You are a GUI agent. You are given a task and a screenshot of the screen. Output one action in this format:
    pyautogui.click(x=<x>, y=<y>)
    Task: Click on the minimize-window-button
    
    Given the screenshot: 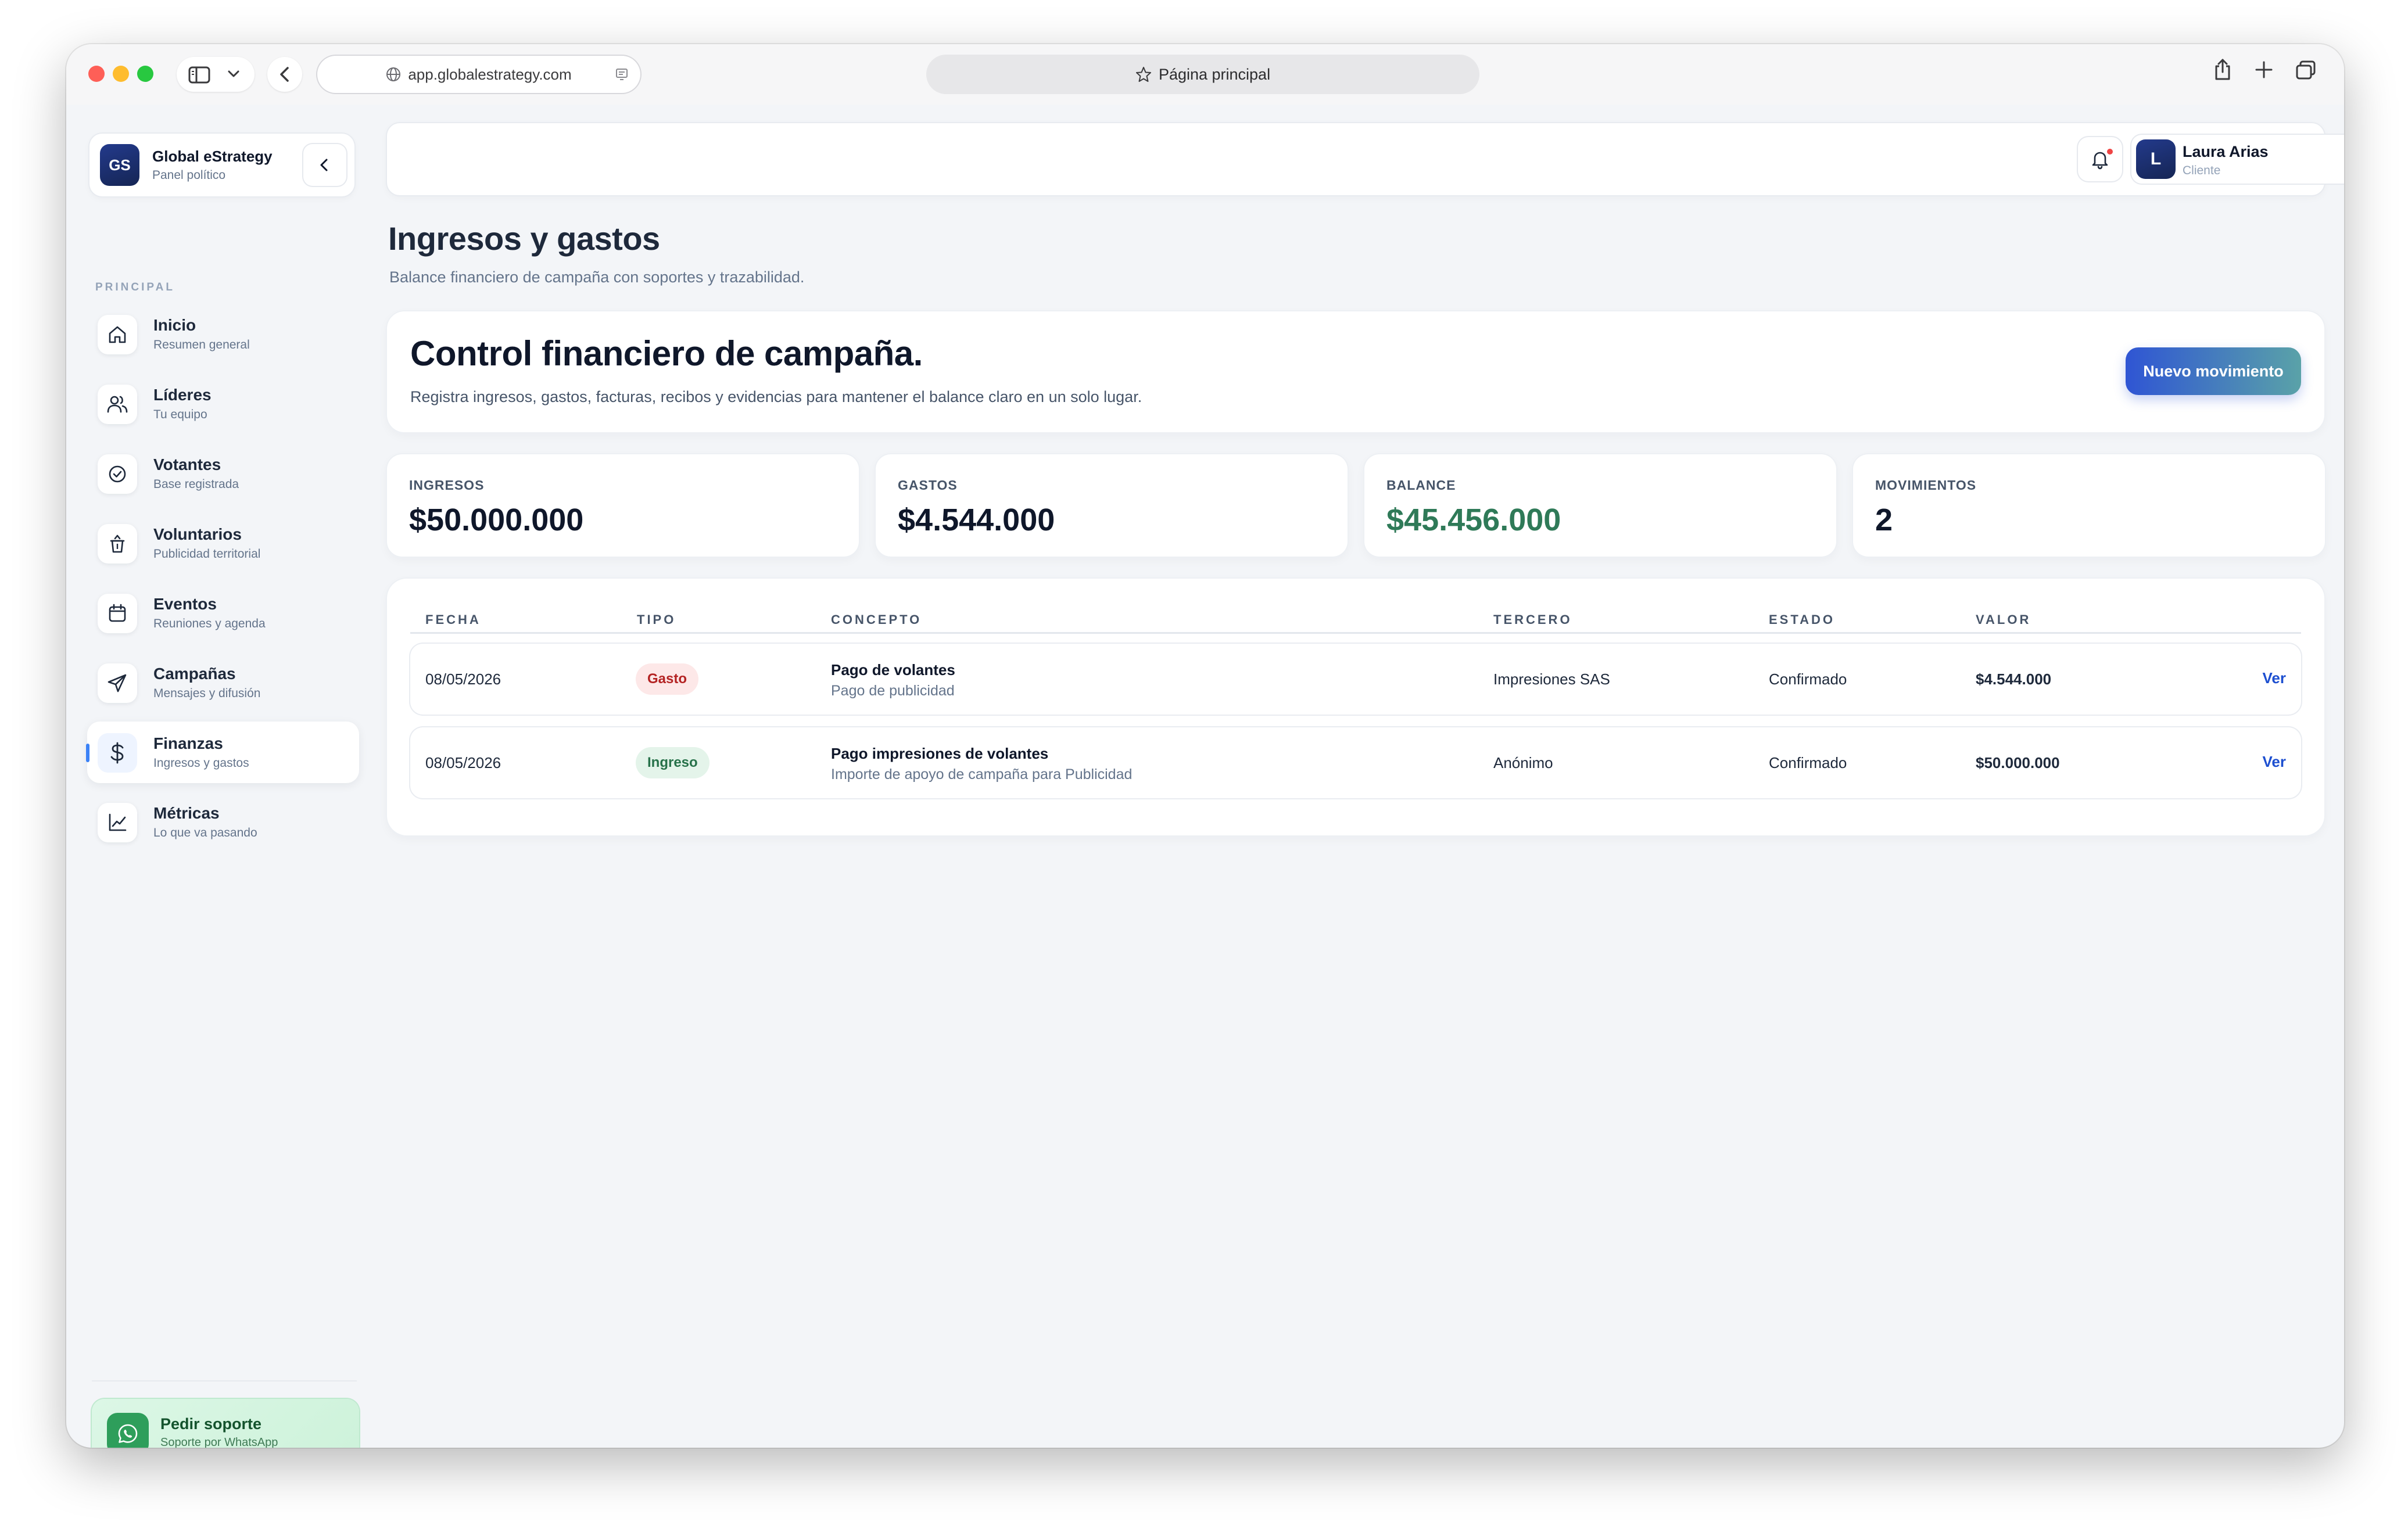 What is the action you would take?
    pyautogui.click(x=121, y=74)
    